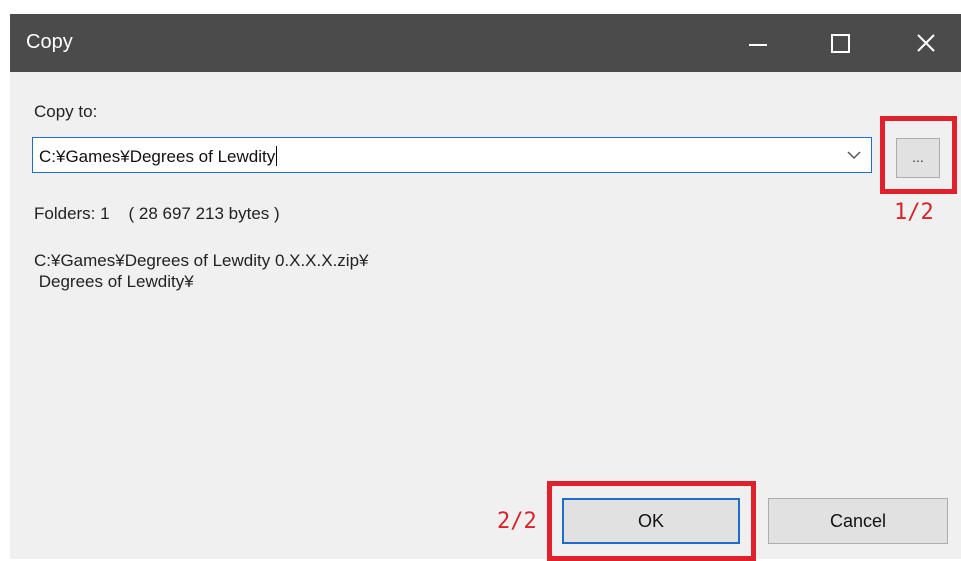 The width and height of the screenshot is (961, 561). I want to click on destination-path-input: C:¥Games¥Degrees of Lewdity, so click(158, 156).